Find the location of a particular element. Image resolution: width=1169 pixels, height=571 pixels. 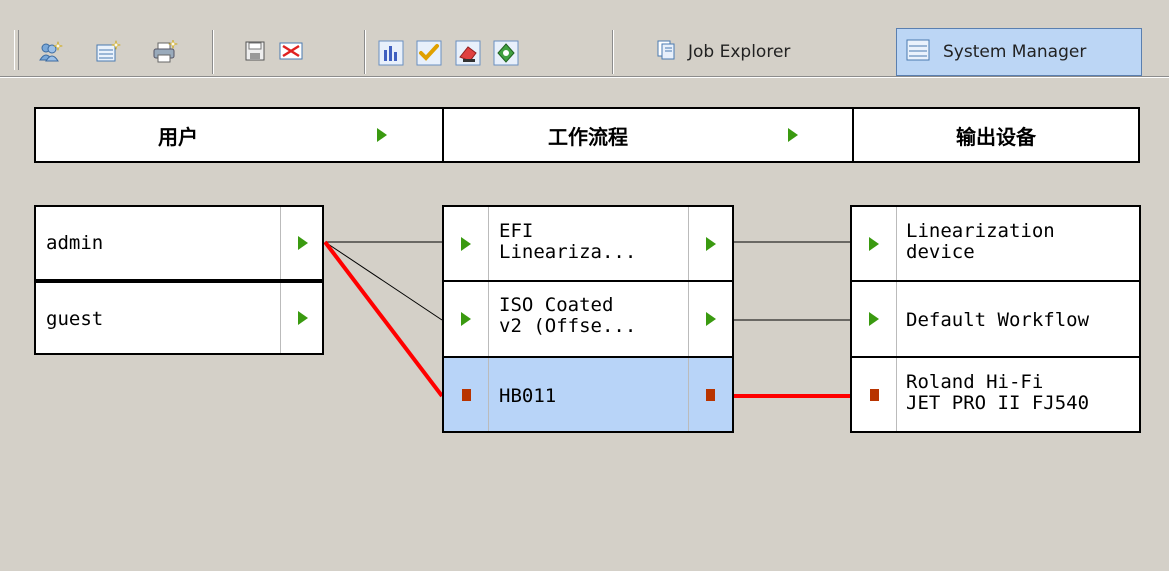

user-node-guest: guest is located at coordinates (179, 318).